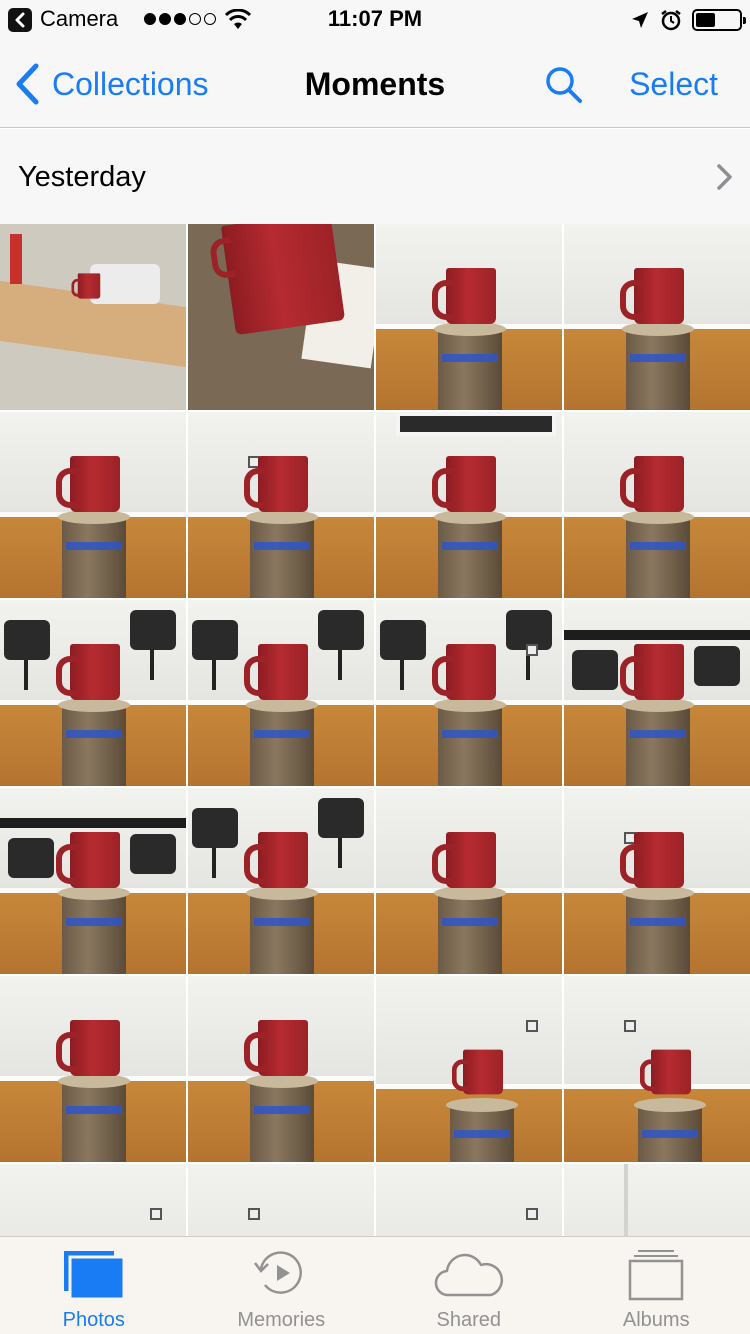  I want to click on search-icon, so click(564, 84).